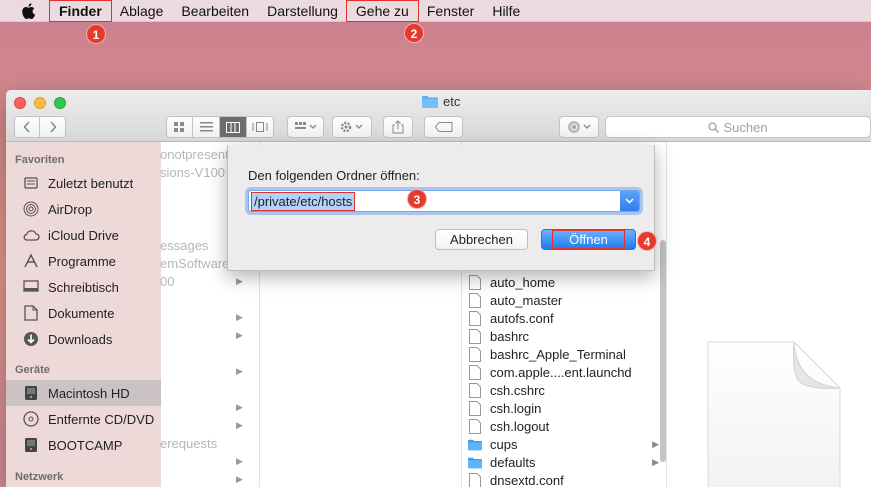  What do you see at coordinates (565, 479) in the screenshot?
I see `file-row: dnsextd.conf` at bounding box center [565, 479].